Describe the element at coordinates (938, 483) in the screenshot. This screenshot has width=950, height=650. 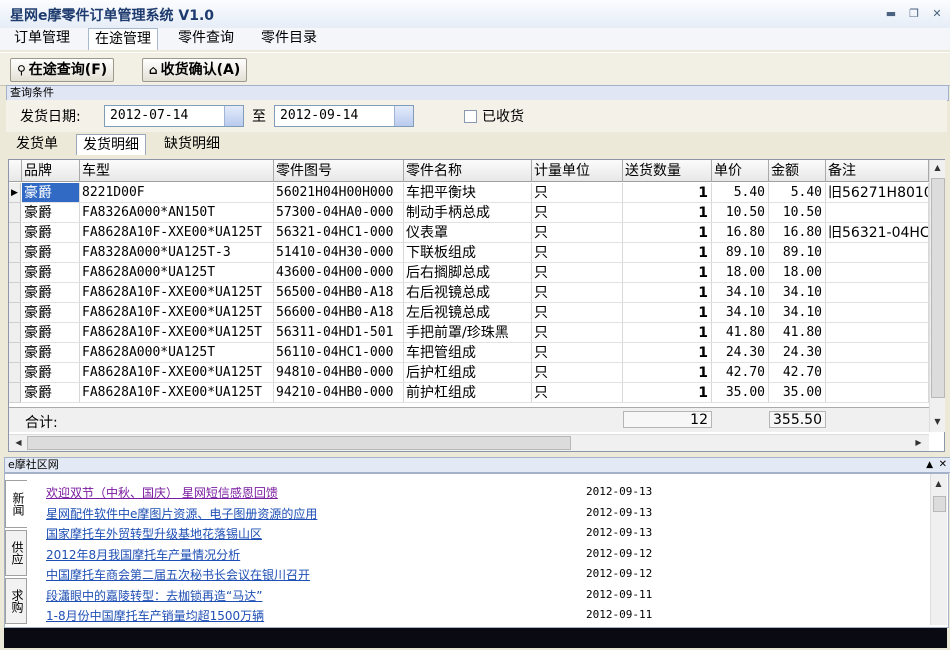
I see `news-scroll-up-icon: ▲` at that location.